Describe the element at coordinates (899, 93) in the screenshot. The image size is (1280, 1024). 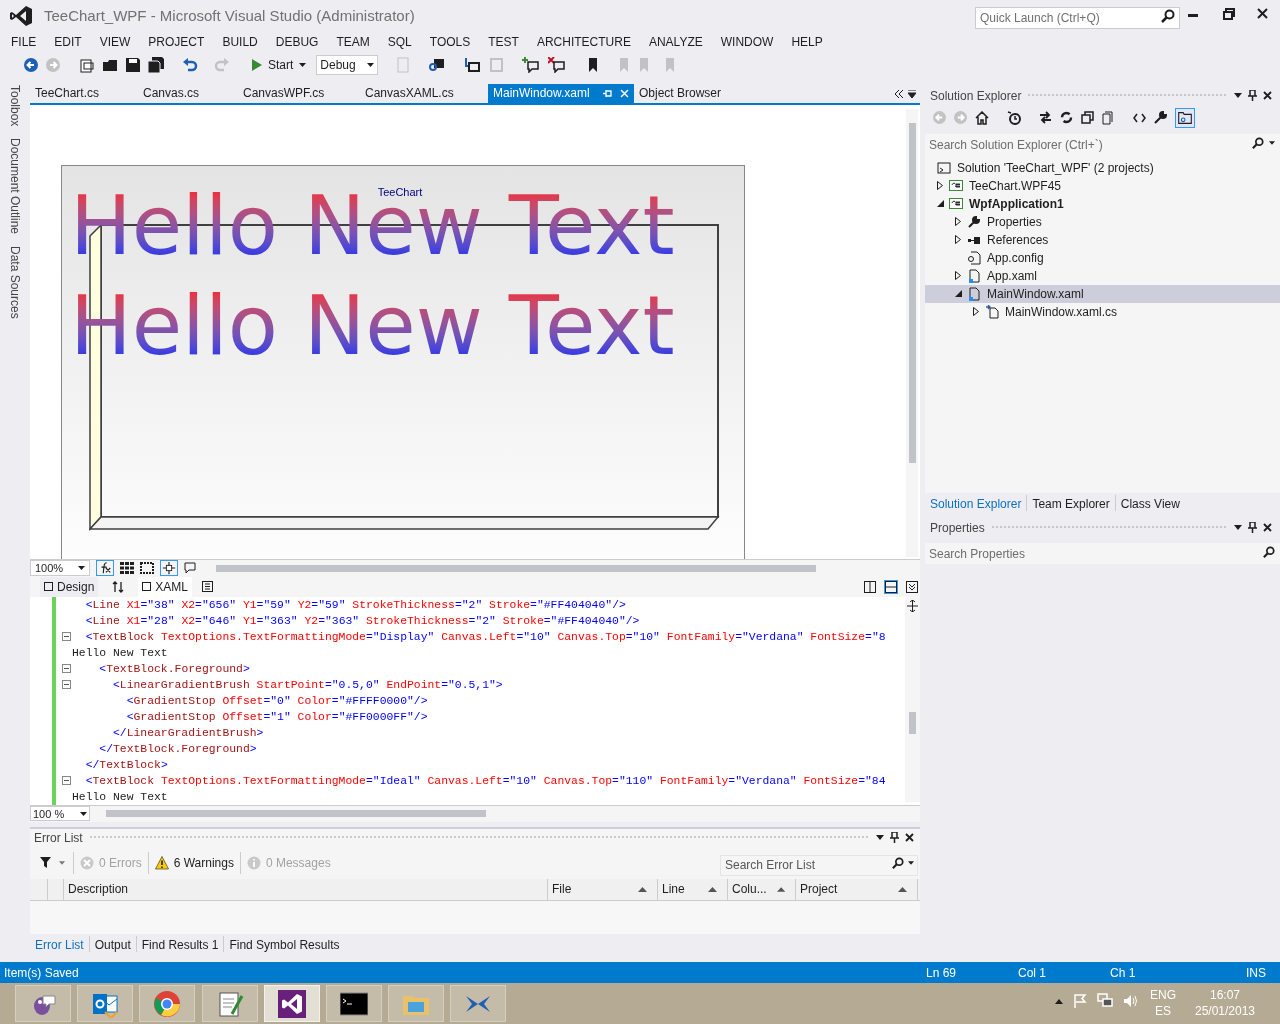
I see `scroll-tabs-icon` at that location.